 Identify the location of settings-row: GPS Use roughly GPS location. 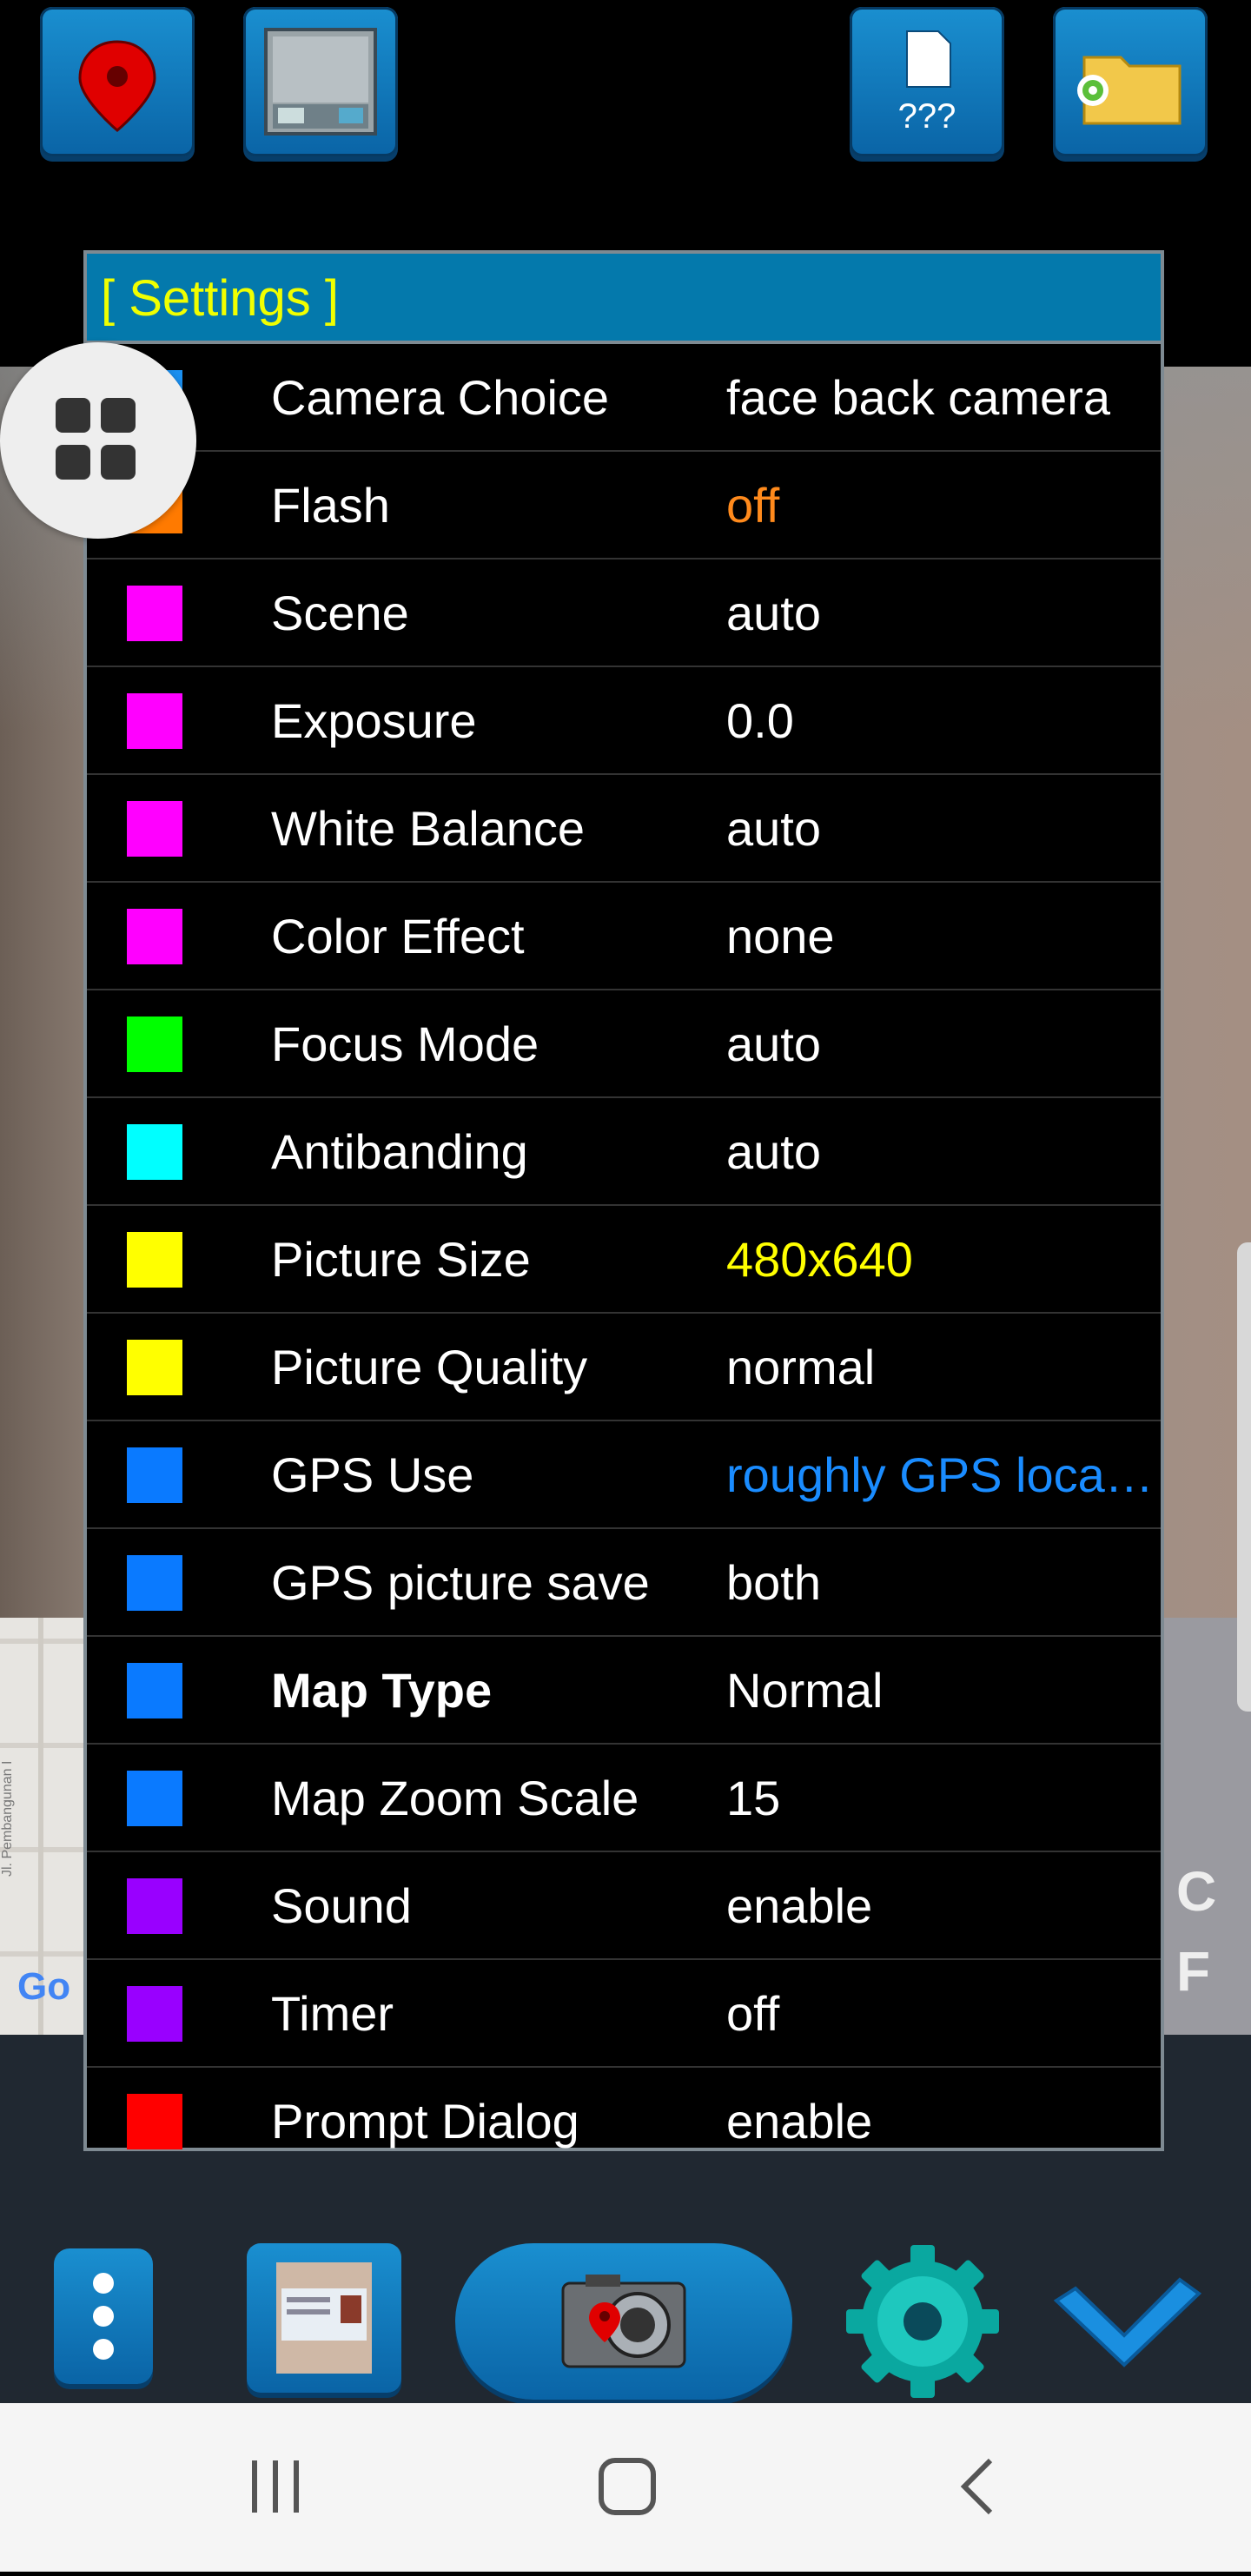
(624, 1475).